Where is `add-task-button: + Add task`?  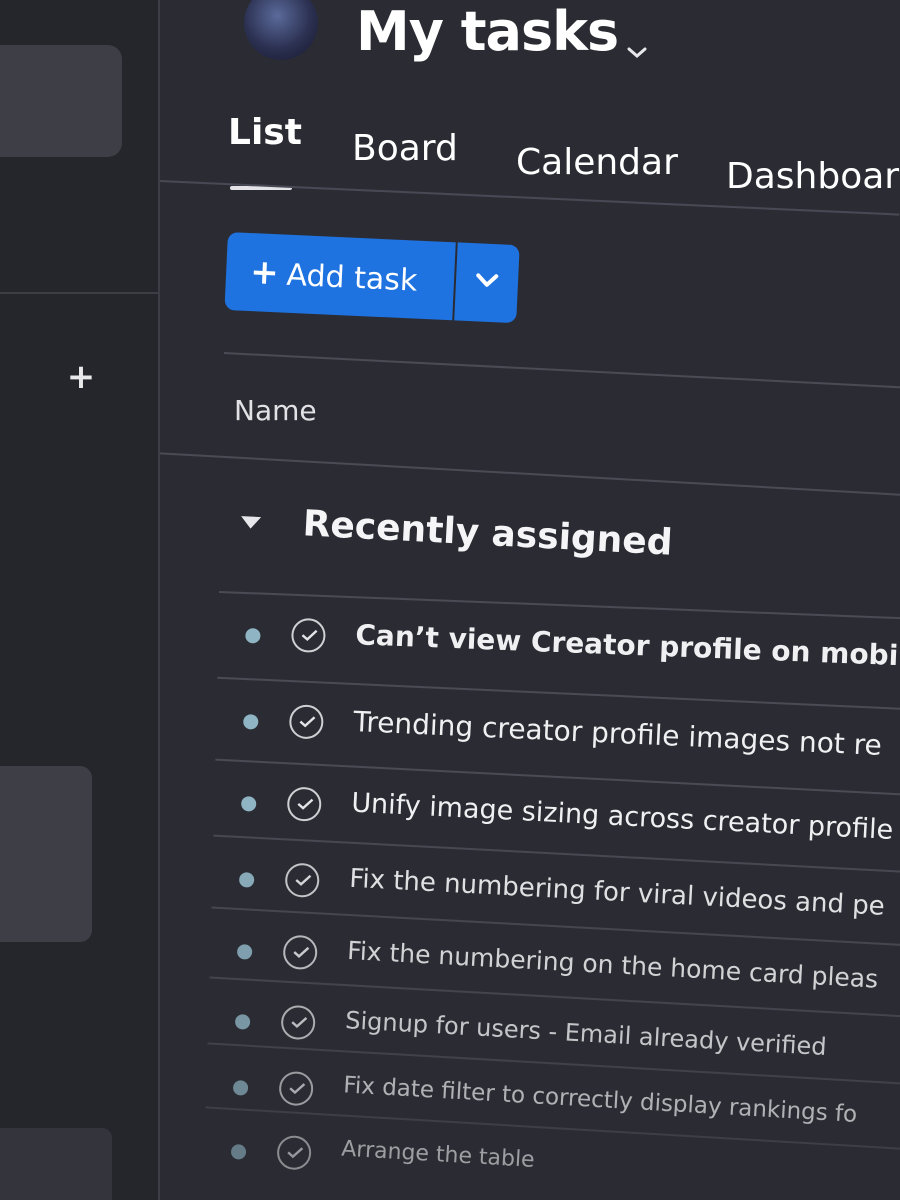
add-task-button: + Add task is located at coordinates (340, 276).